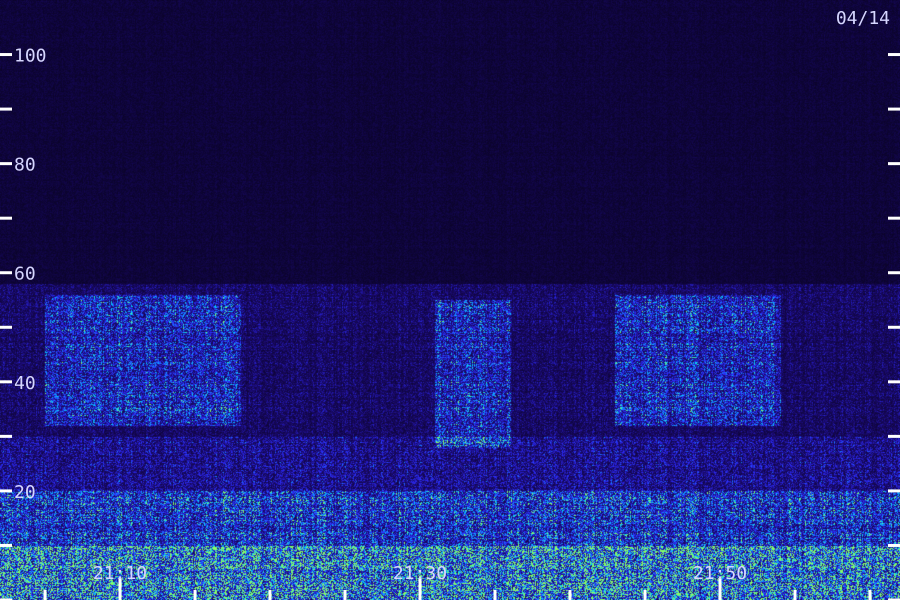  What do you see at coordinates (6, 326) in the screenshot?
I see `y-ticks-left` at bounding box center [6, 326].